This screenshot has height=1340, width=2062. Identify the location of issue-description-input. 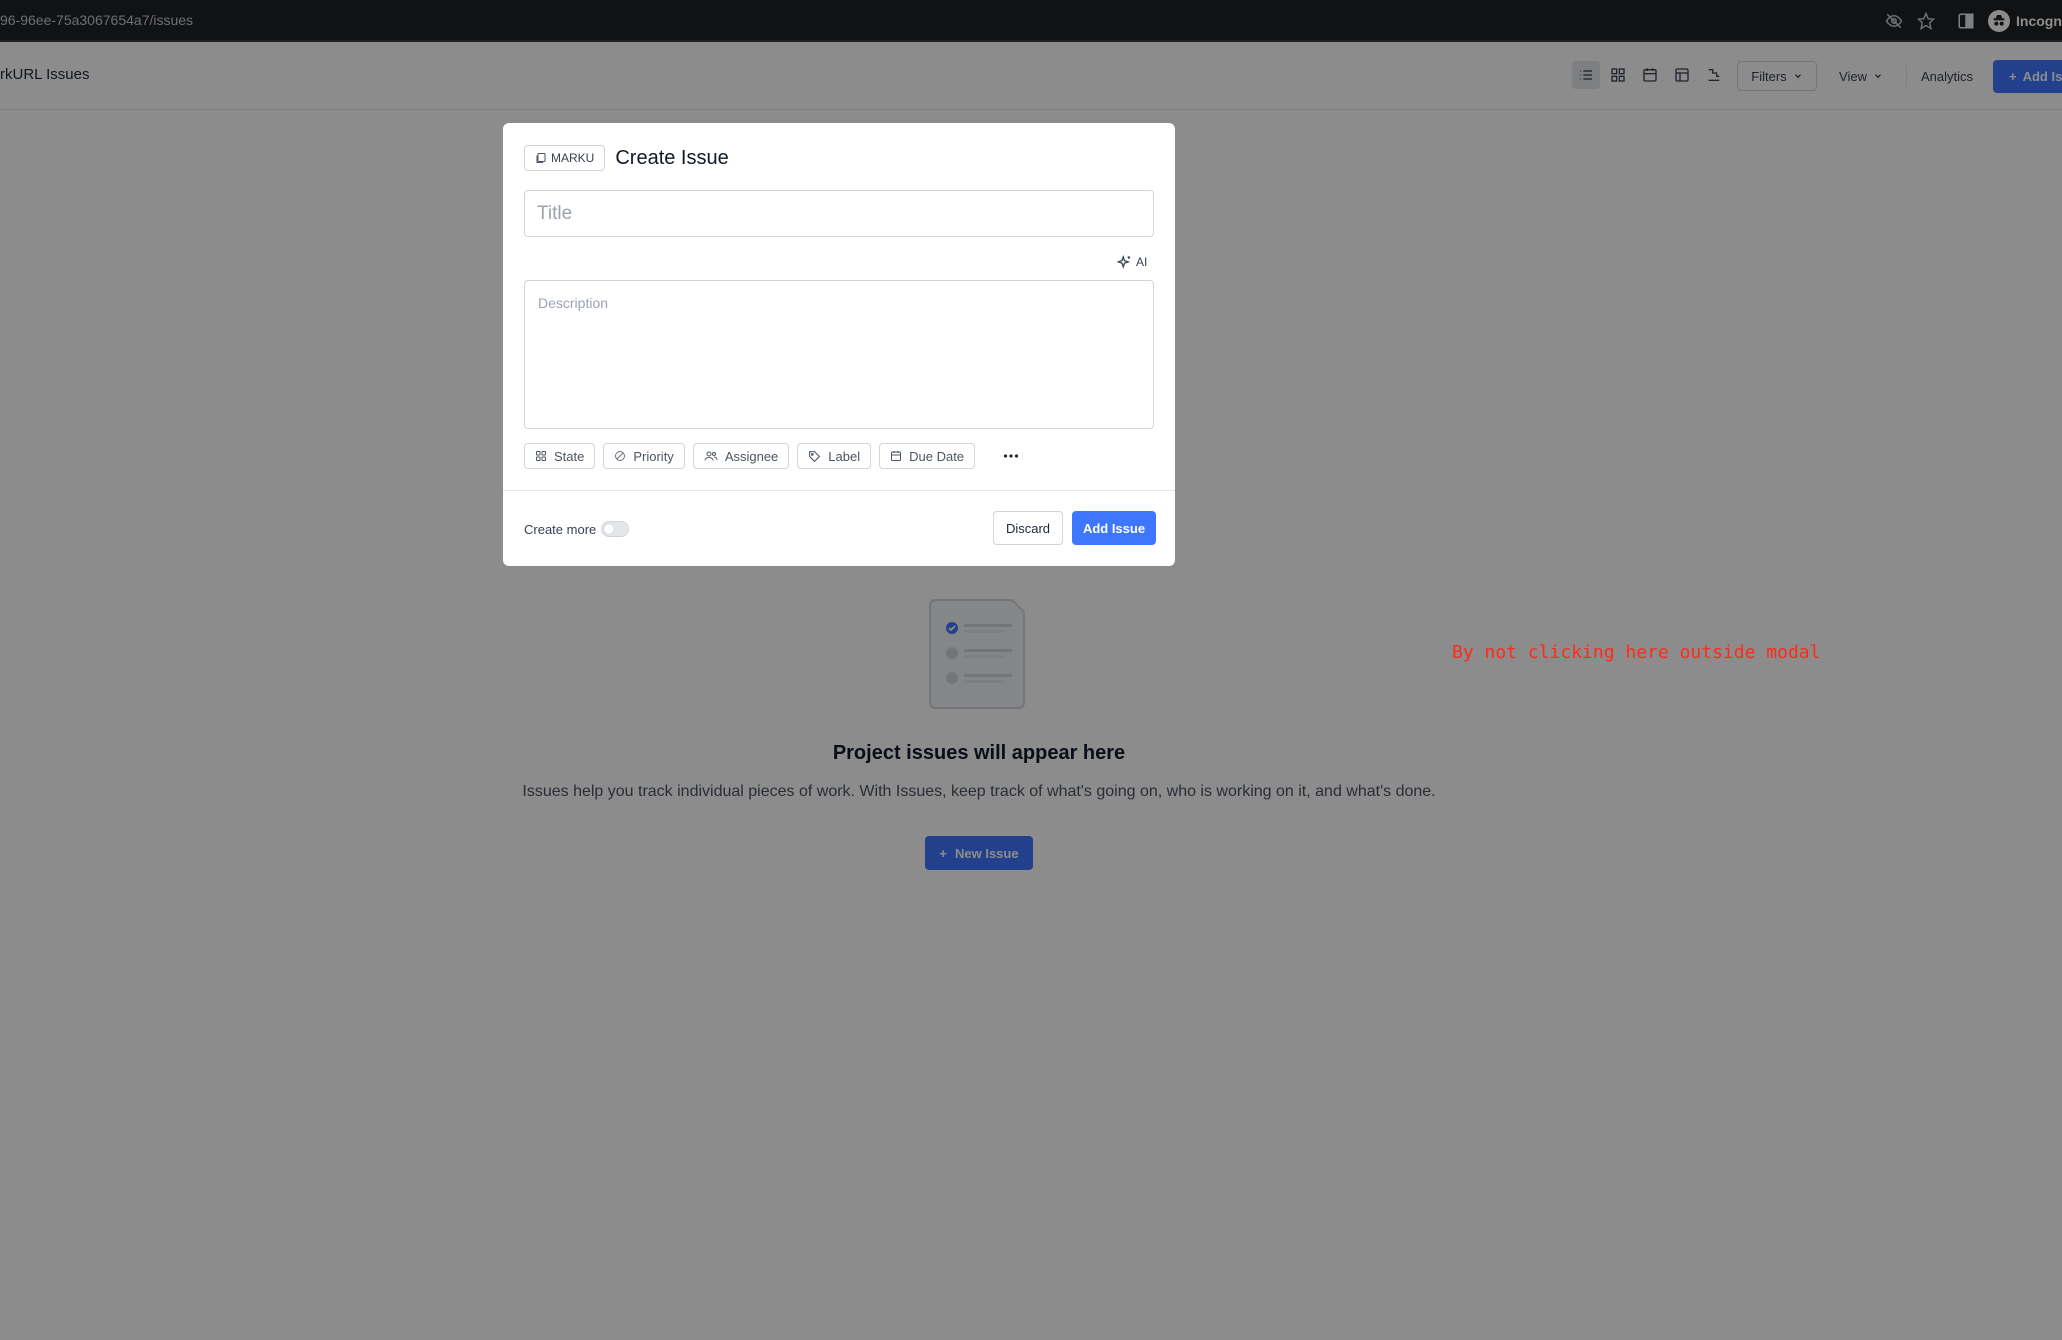
(839, 354).